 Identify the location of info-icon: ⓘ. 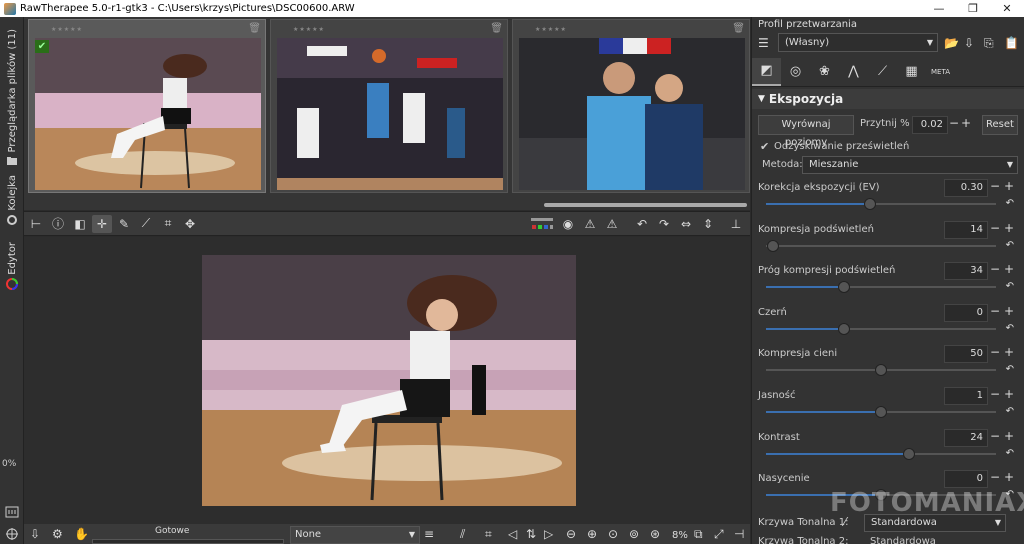
(58, 224).